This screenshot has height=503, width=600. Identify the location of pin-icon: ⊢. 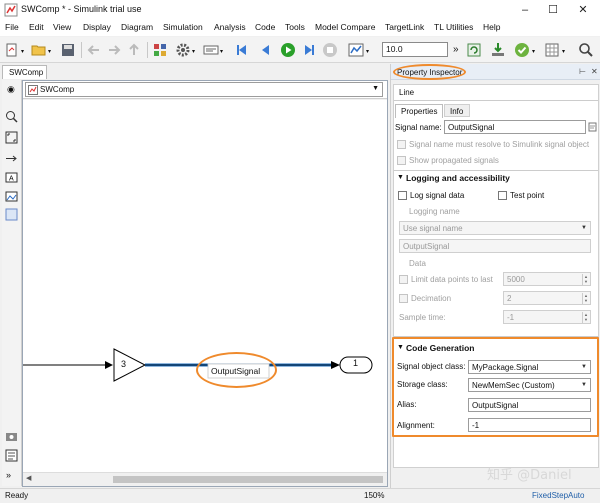
(582, 71).